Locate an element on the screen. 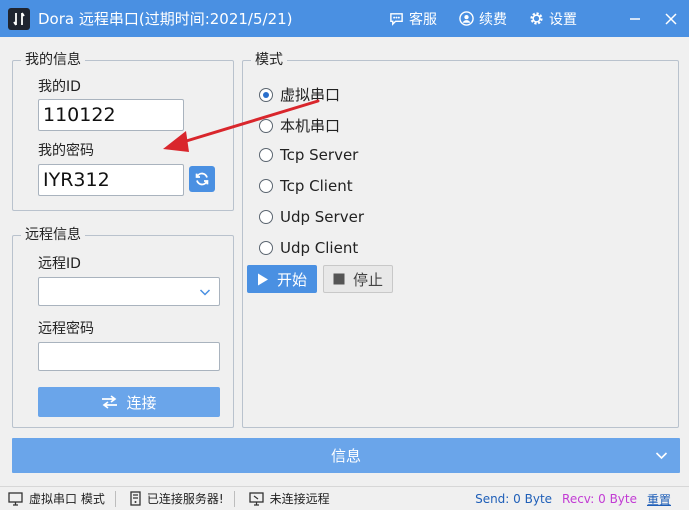 This screenshot has width=689, height=510. gear-icon is located at coordinates (536, 18).